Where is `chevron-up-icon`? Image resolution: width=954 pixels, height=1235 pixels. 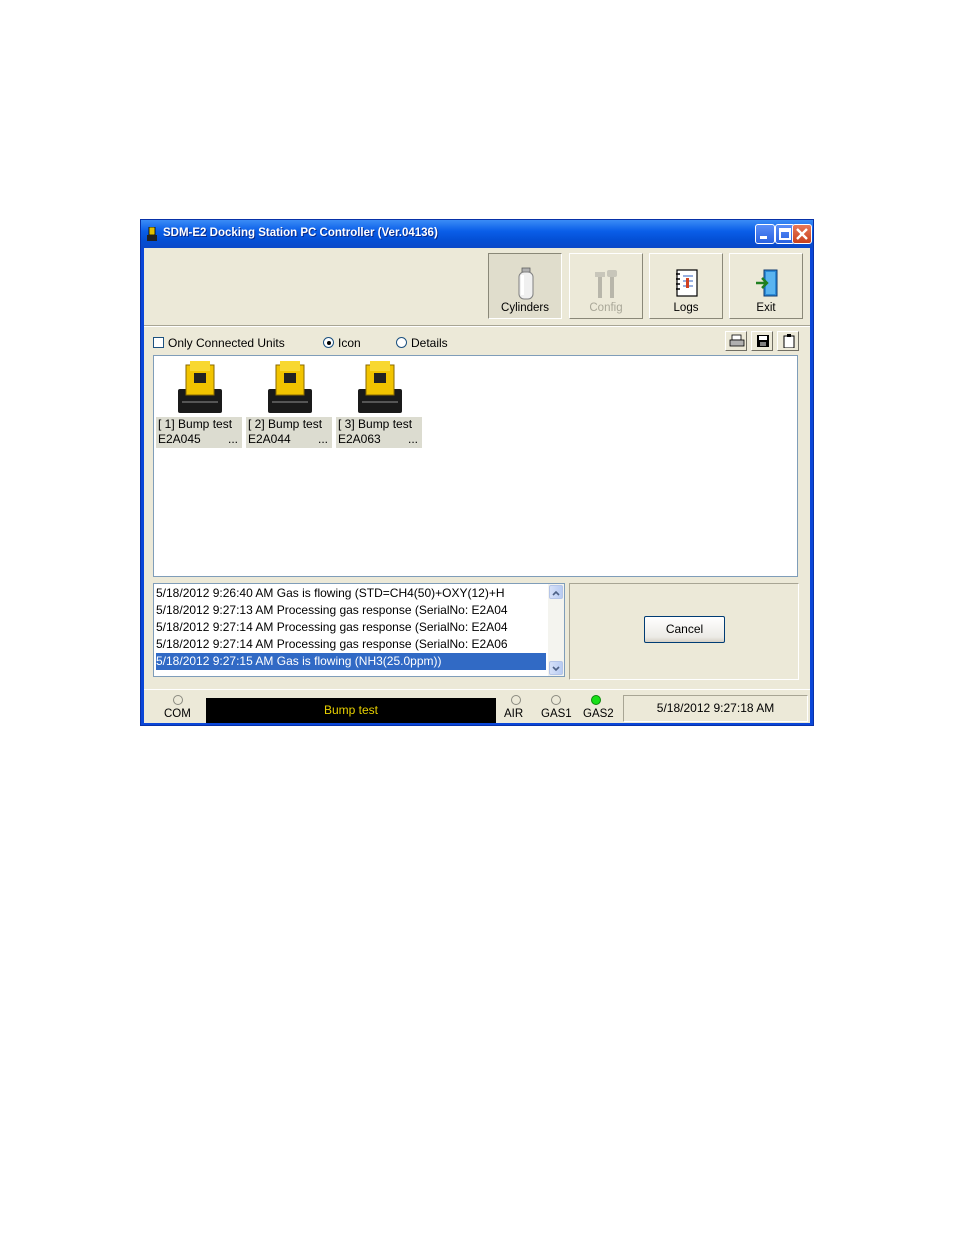
chevron-up-icon is located at coordinates (556, 593).